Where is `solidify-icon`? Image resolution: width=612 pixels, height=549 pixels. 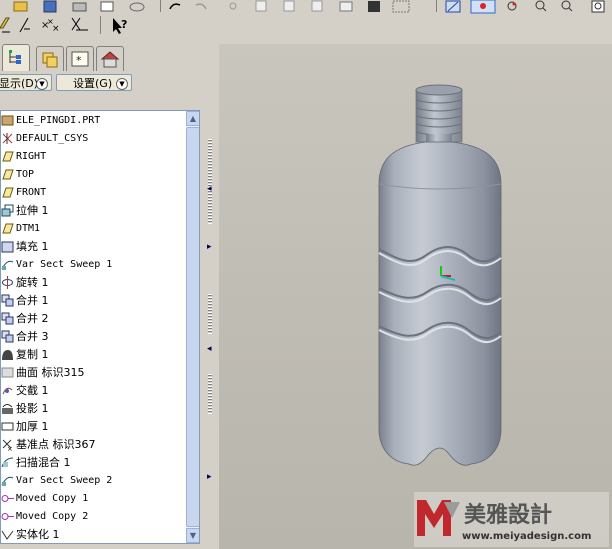
solidify-icon is located at coordinates (7, 534).